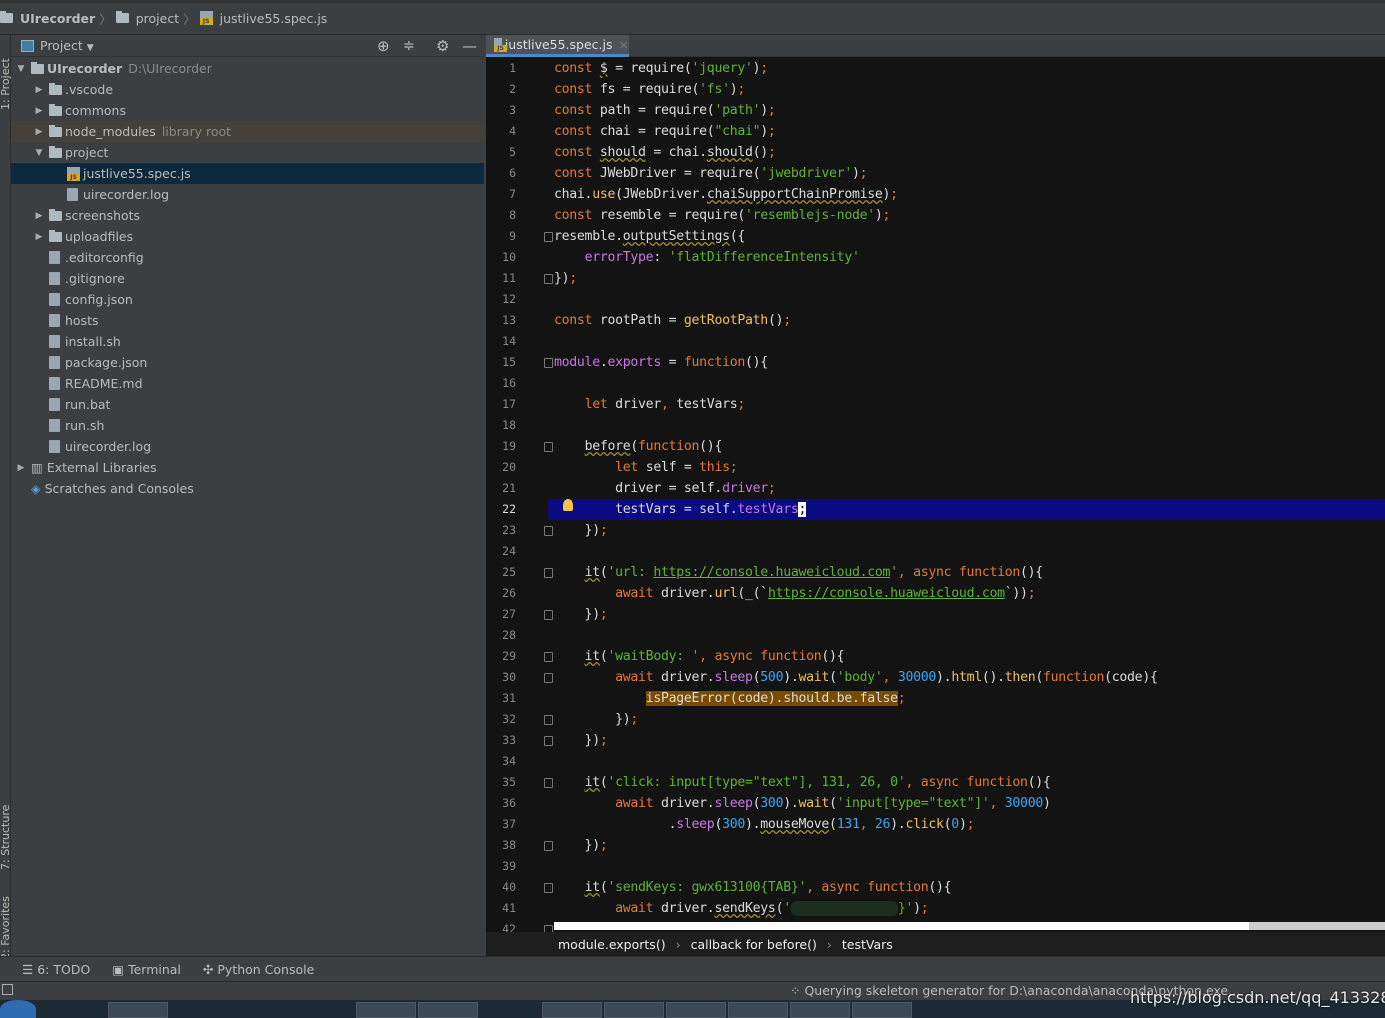  I want to click on code-token: JWebDriver = require(, so click(680, 173).